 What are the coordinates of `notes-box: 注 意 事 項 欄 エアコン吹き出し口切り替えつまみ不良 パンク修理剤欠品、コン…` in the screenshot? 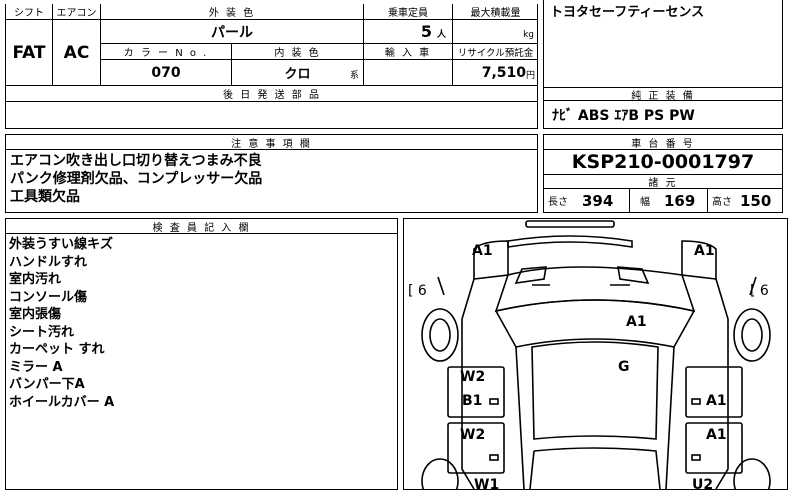 It's located at (271, 173).